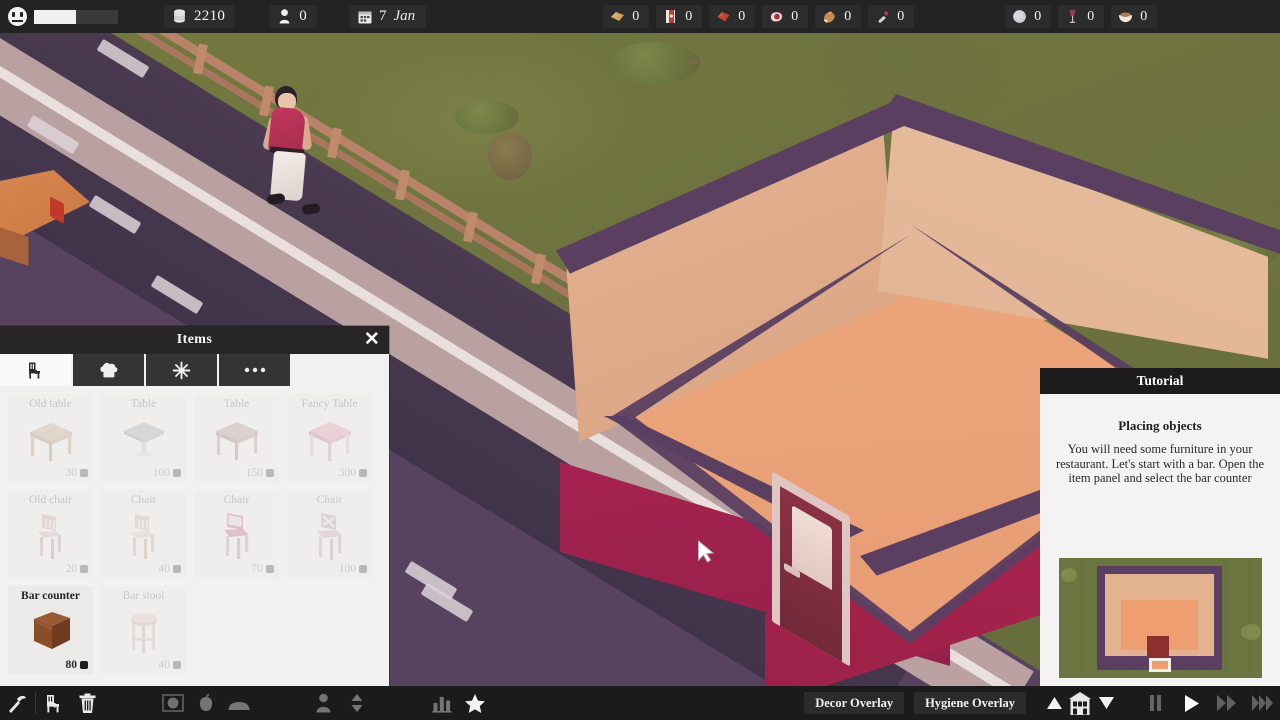 Image resolution: width=1280 pixels, height=720 pixels. Describe the element at coordinates (238, 703) in the screenshot. I see `menu-tool-button` at that location.